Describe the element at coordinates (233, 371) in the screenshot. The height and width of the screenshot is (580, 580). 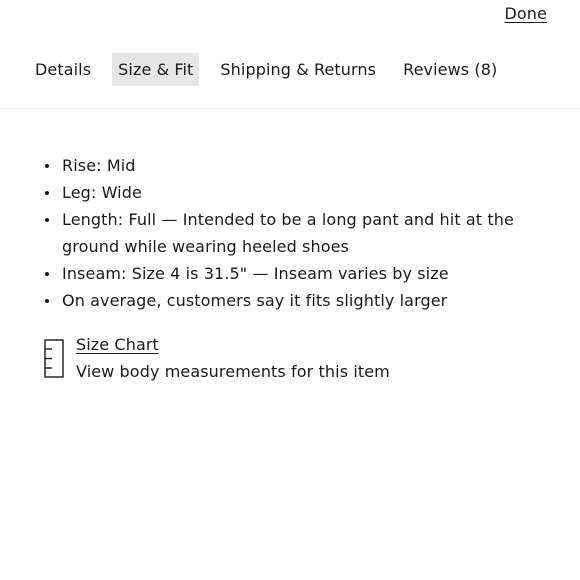
I see `size-chart-description: View body measurements for this item` at that location.